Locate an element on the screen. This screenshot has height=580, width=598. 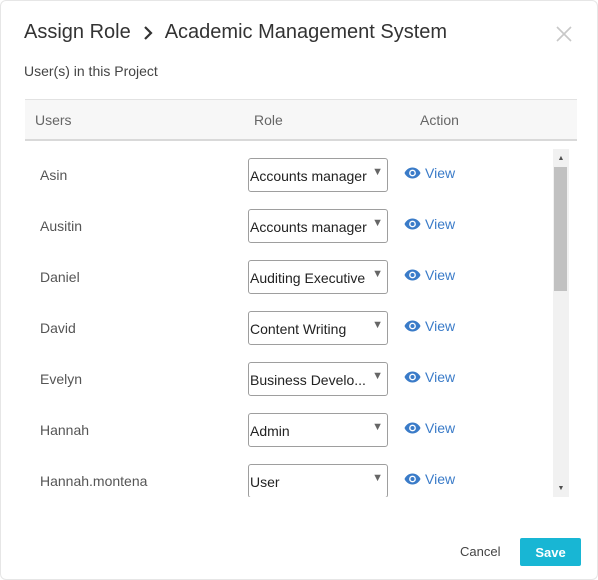
scrollbar-thumb is located at coordinates (560, 229).